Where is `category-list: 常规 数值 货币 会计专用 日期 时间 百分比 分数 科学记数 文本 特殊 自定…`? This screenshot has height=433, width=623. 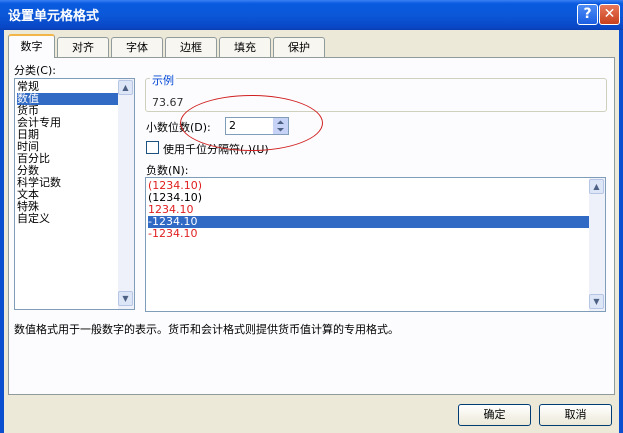 category-list: 常规 数值 货币 会计专用 日期 时间 百分比 分数 科学记数 文本 特殊 自定… is located at coordinates (74, 194).